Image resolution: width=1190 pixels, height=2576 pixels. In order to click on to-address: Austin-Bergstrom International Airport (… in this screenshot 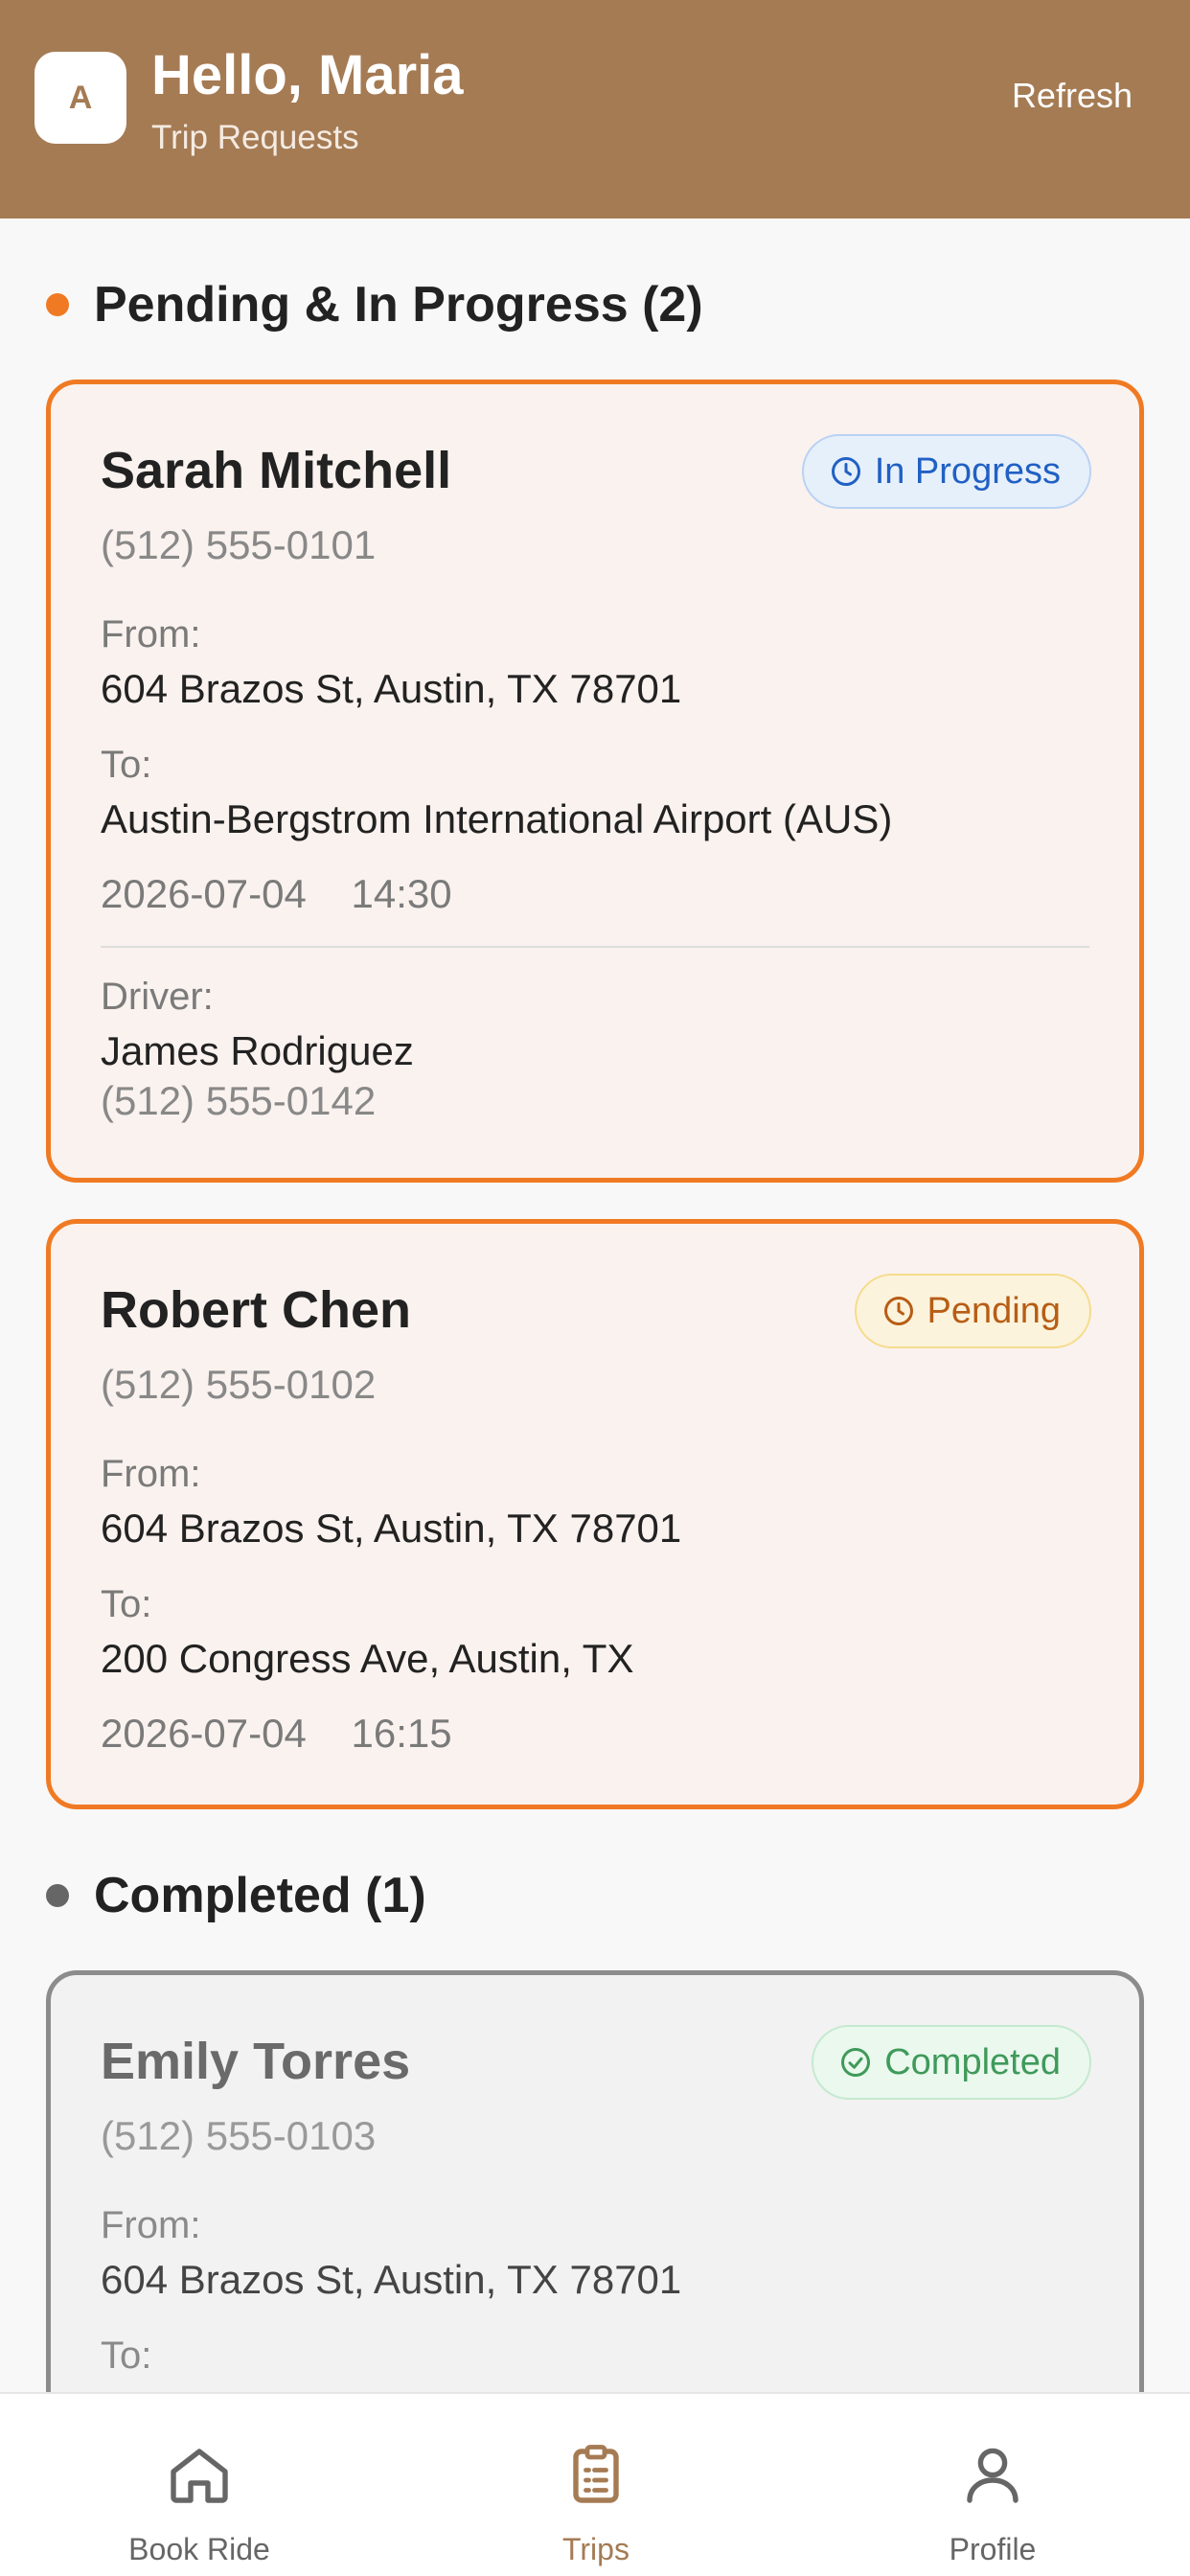, I will do `click(497, 818)`.